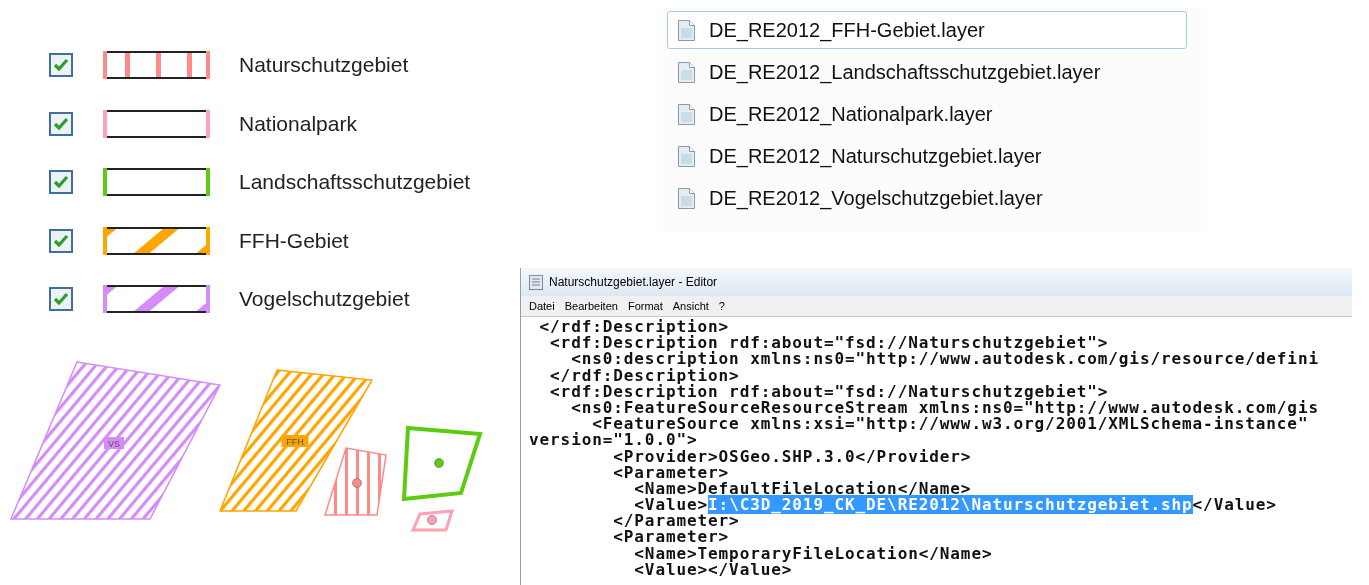 Image resolution: width=1369 pixels, height=585 pixels. What do you see at coordinates (645, 306) in the screenshot?
I see `menu-item: Format` at bounding box center [645, 306].